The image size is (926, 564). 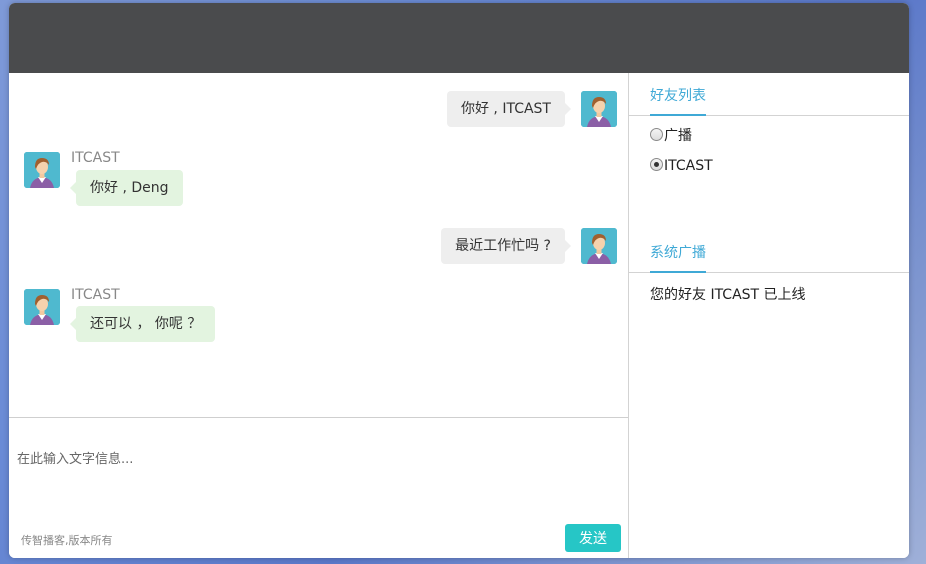 What do you see at coordinates (459, 38) in the screenshot?
I see `title-bar` at bounding box center [459, 38].